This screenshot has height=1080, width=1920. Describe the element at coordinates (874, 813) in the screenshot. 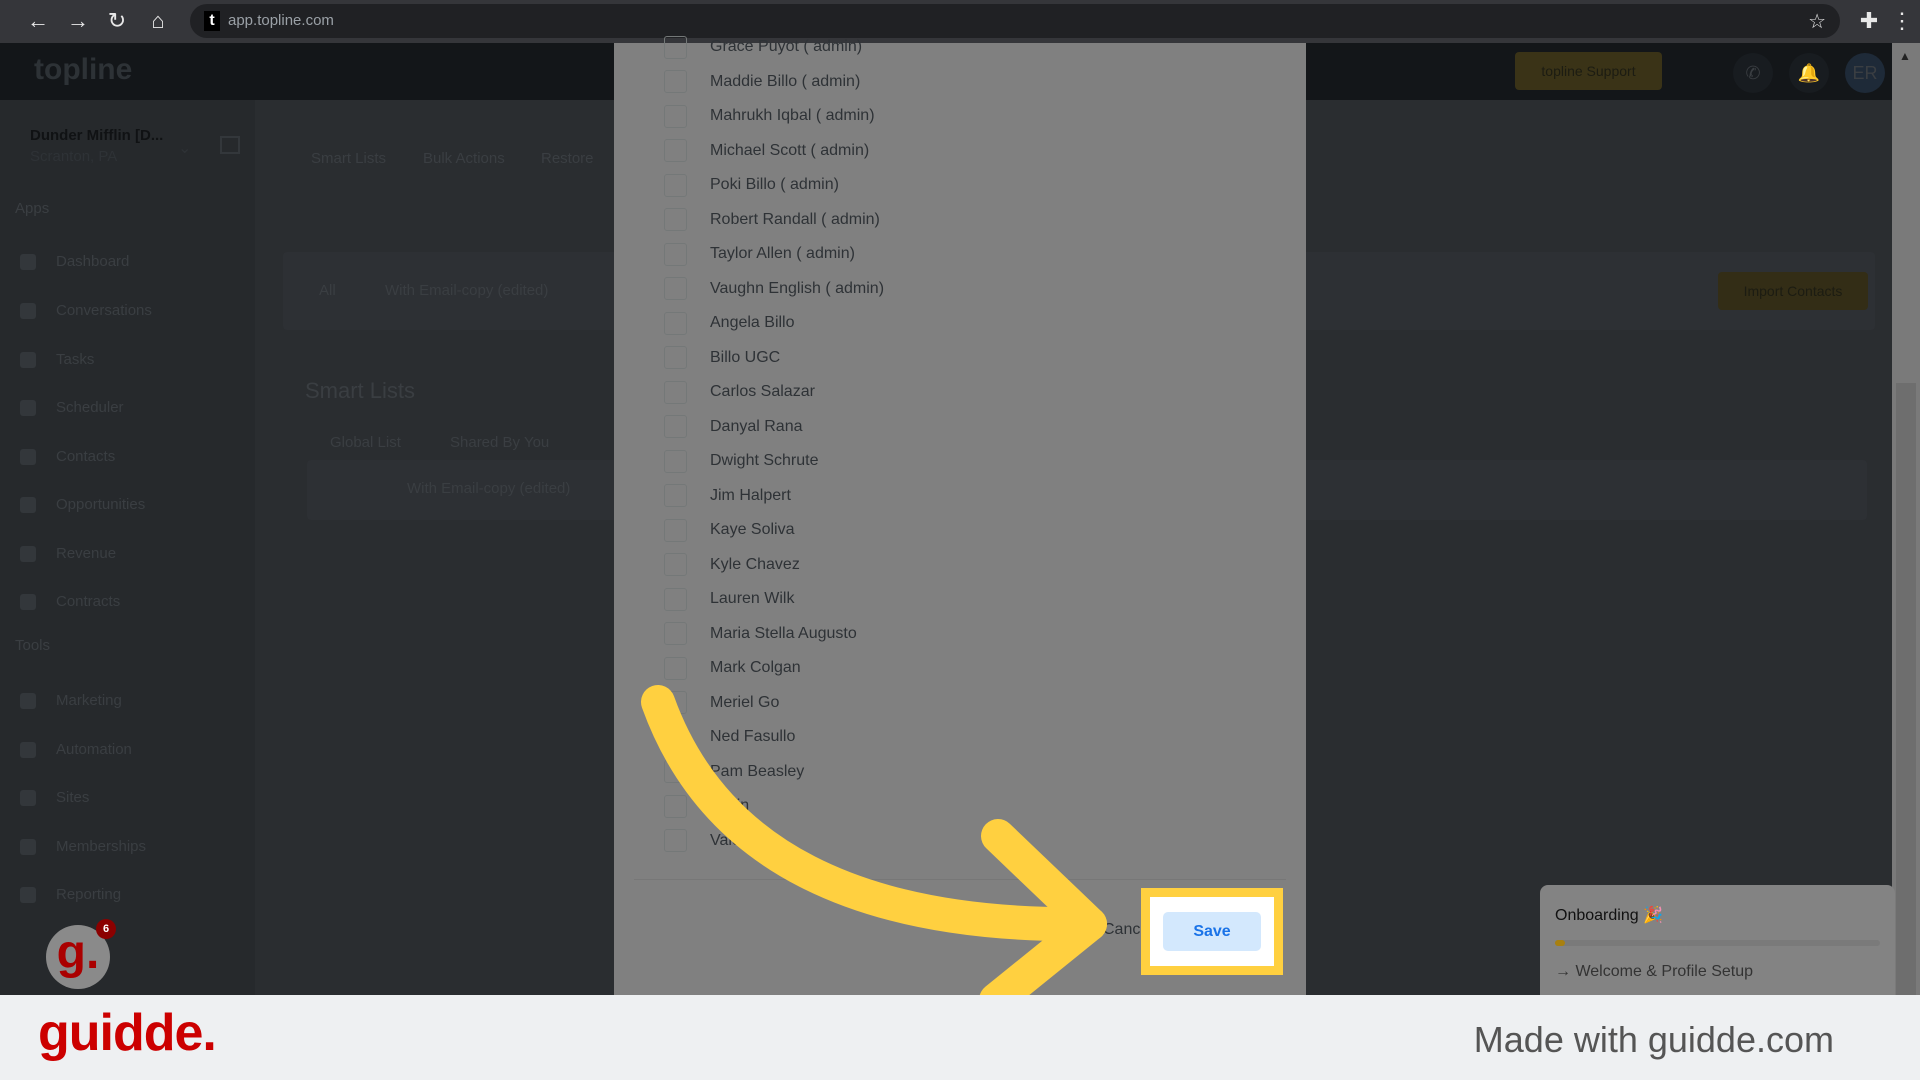

I see `arrow-curve` at that location.